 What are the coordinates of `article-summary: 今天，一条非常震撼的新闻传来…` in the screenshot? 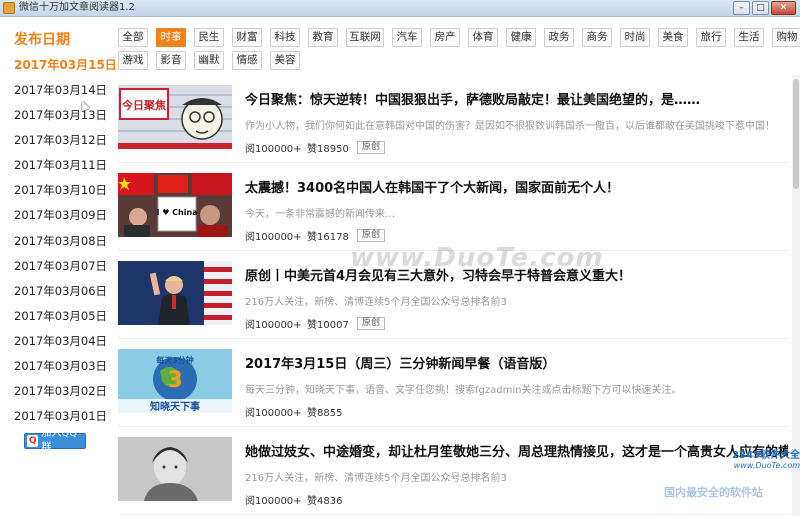 It's located at (320, 214).